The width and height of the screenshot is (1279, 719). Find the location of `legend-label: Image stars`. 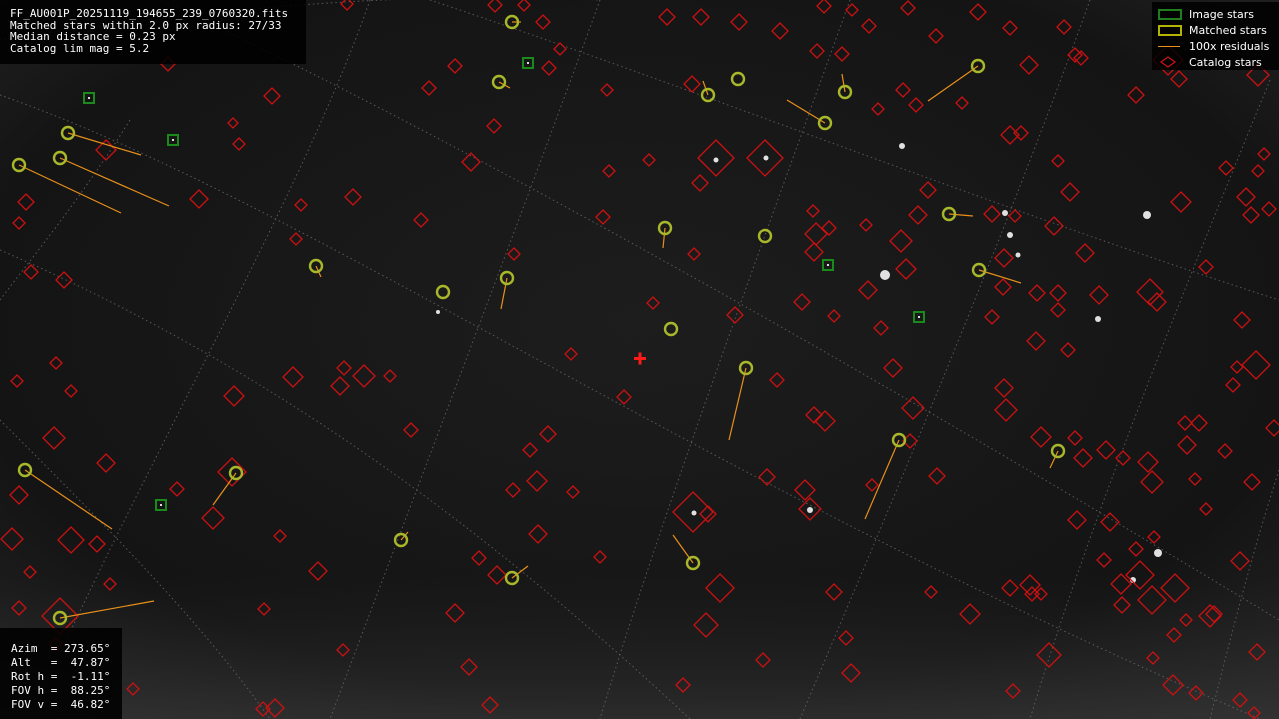

legend-label: Image stars is located at coordinates (1221, 14).